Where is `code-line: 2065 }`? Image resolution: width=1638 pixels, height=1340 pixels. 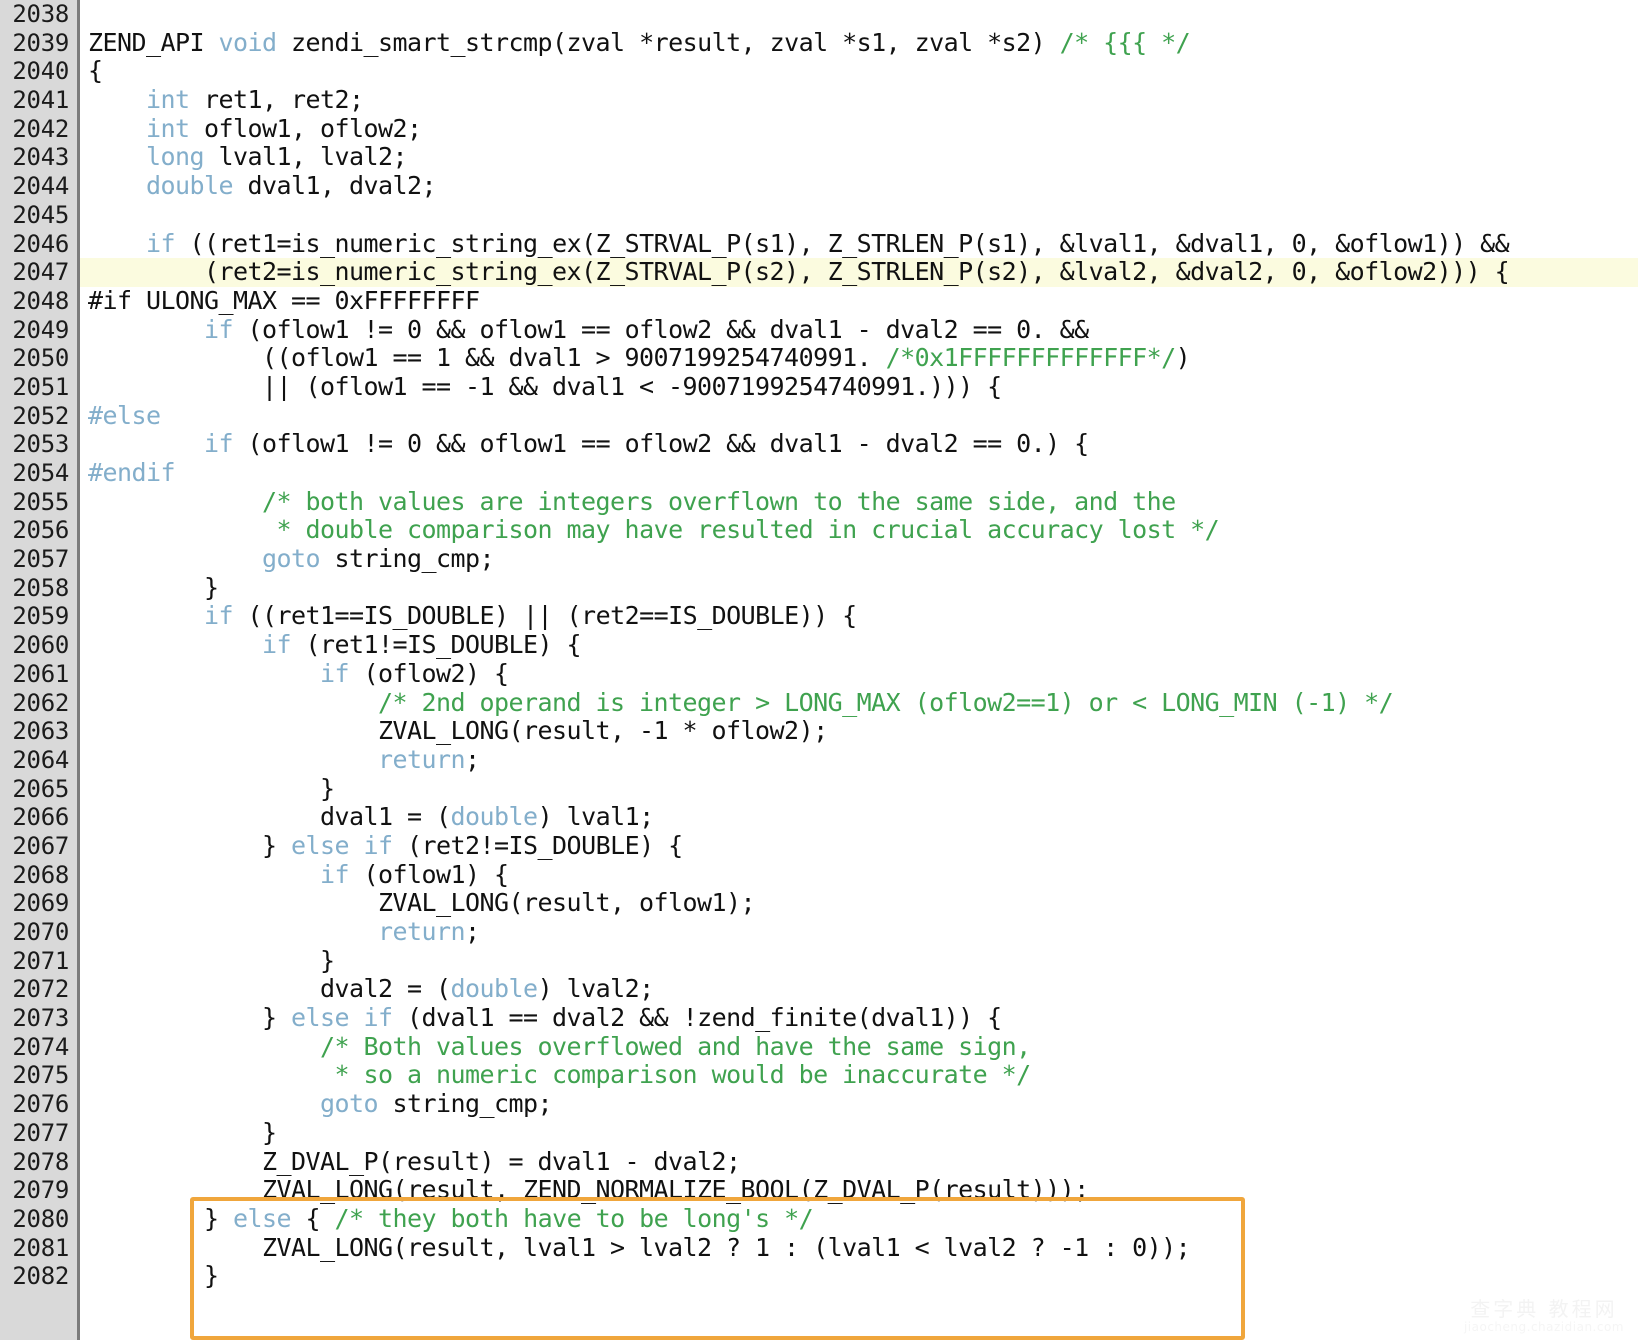
code-line: 2065 } is located at coordinates (819, 789).